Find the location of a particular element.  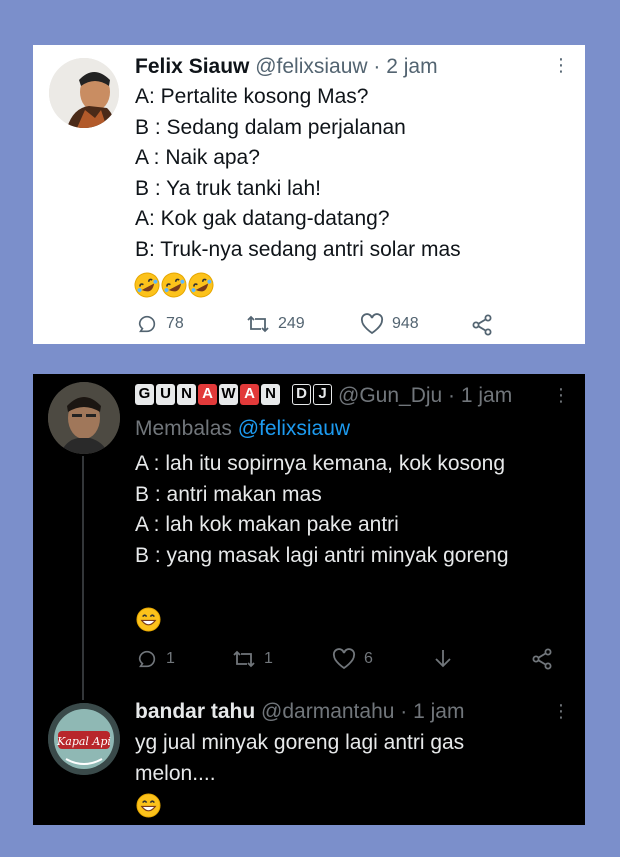

name-letter: D is located at coordinates (301, 394).